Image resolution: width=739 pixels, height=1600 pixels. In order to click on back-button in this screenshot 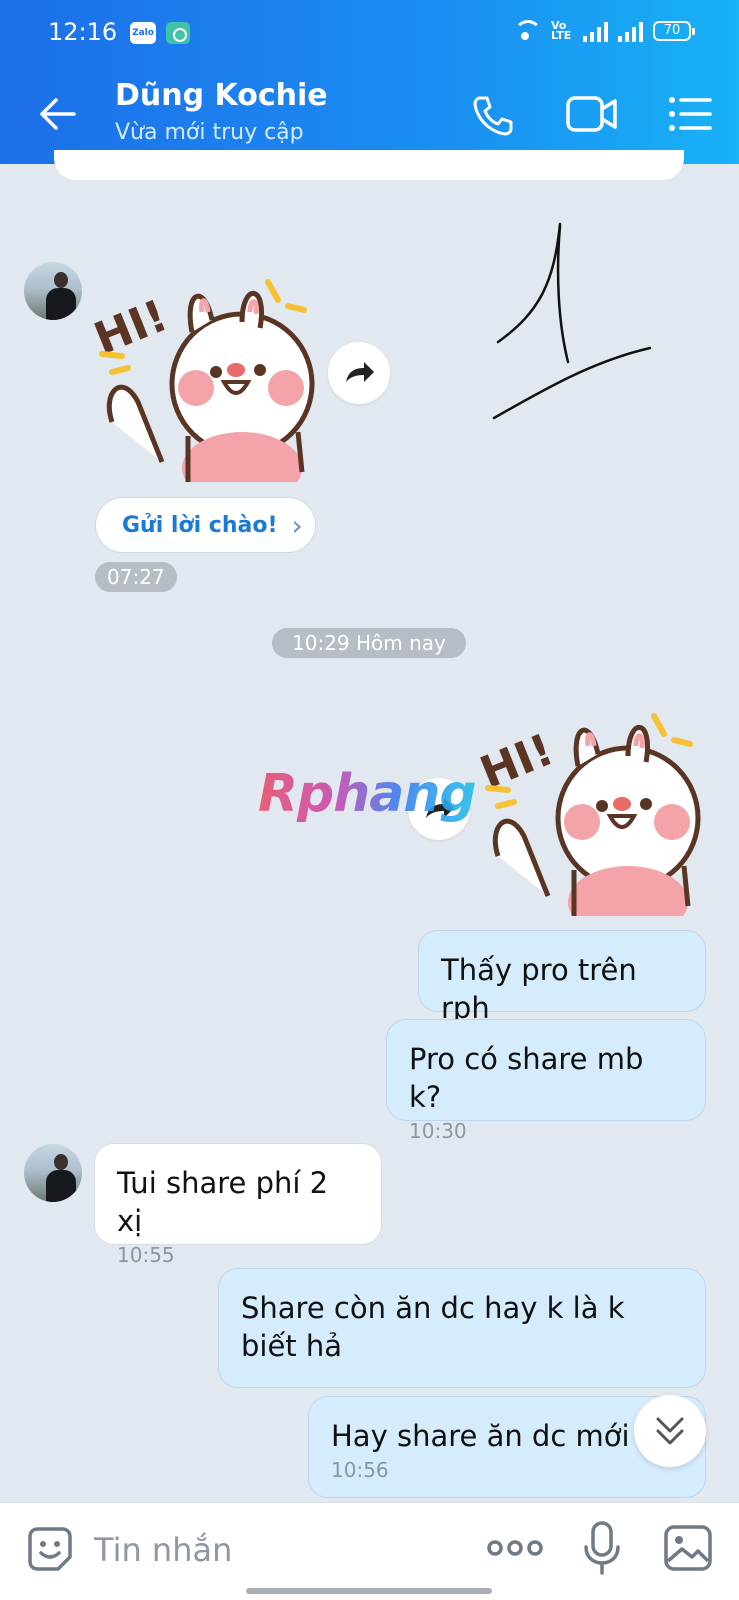, I will do `click(58, 114)`.